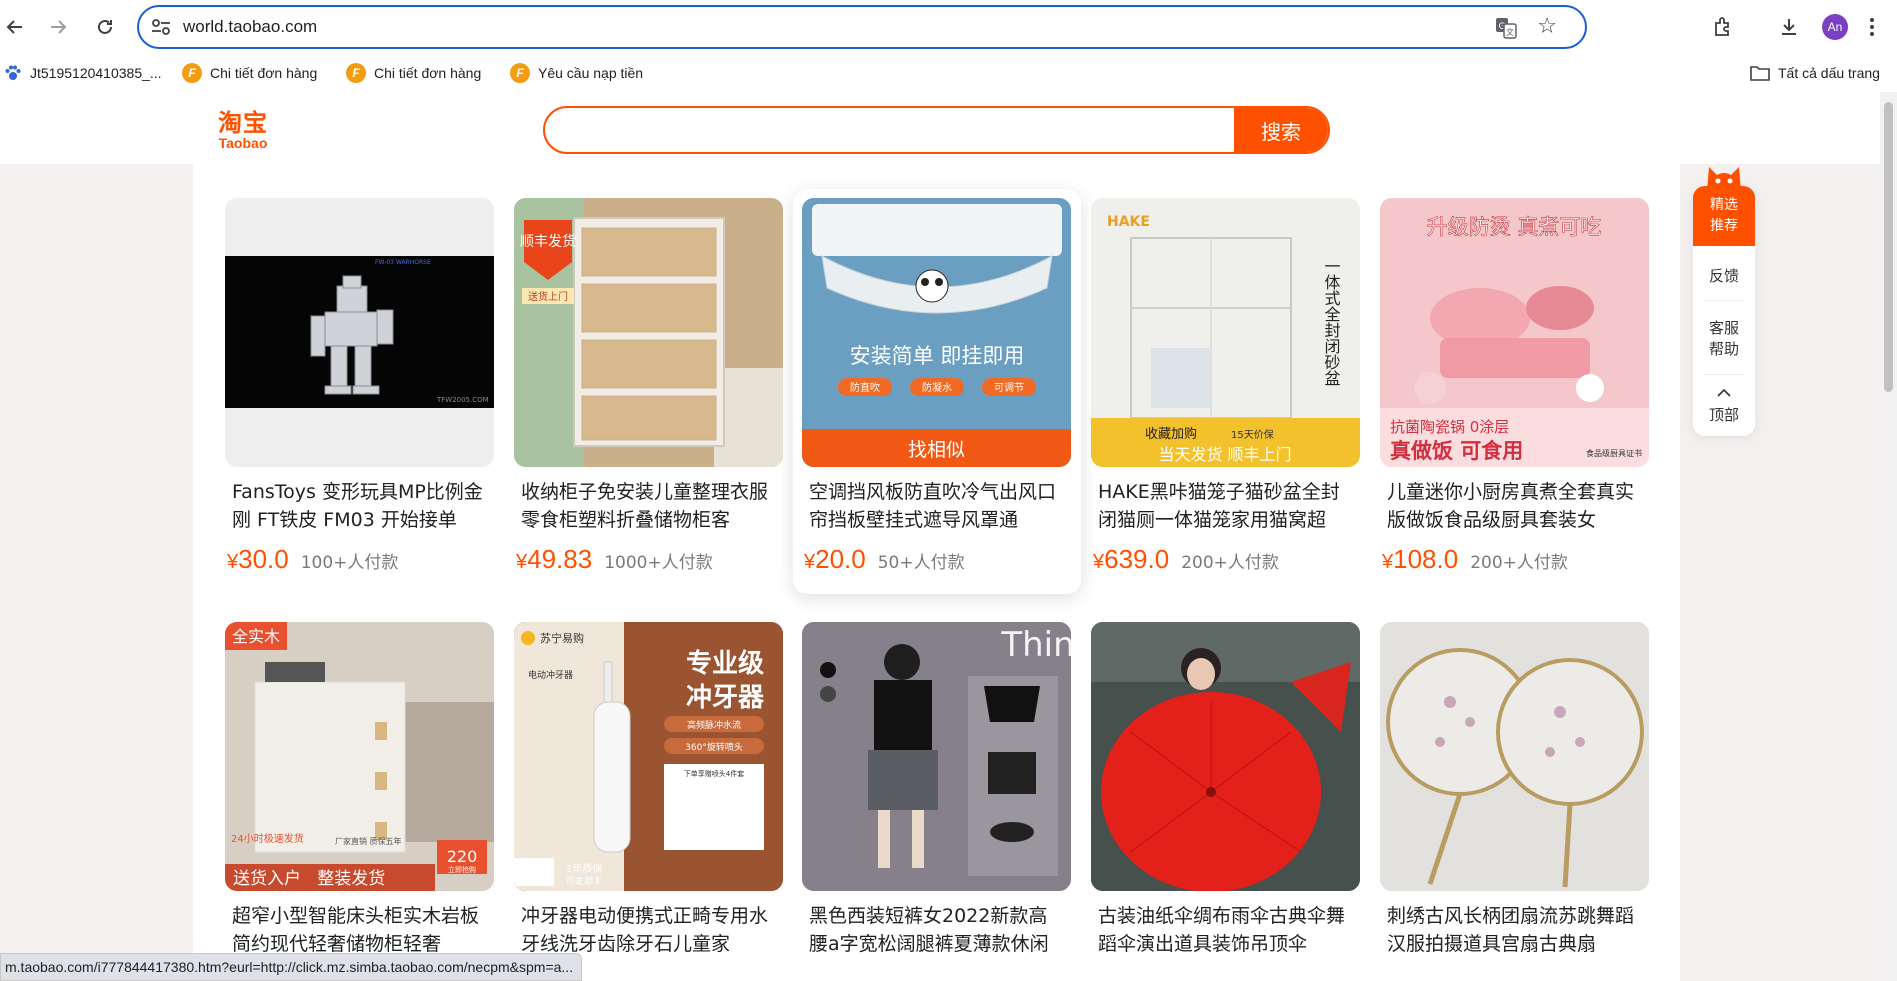  I want to click on scrollbar-thumb, so click(1888, 247).